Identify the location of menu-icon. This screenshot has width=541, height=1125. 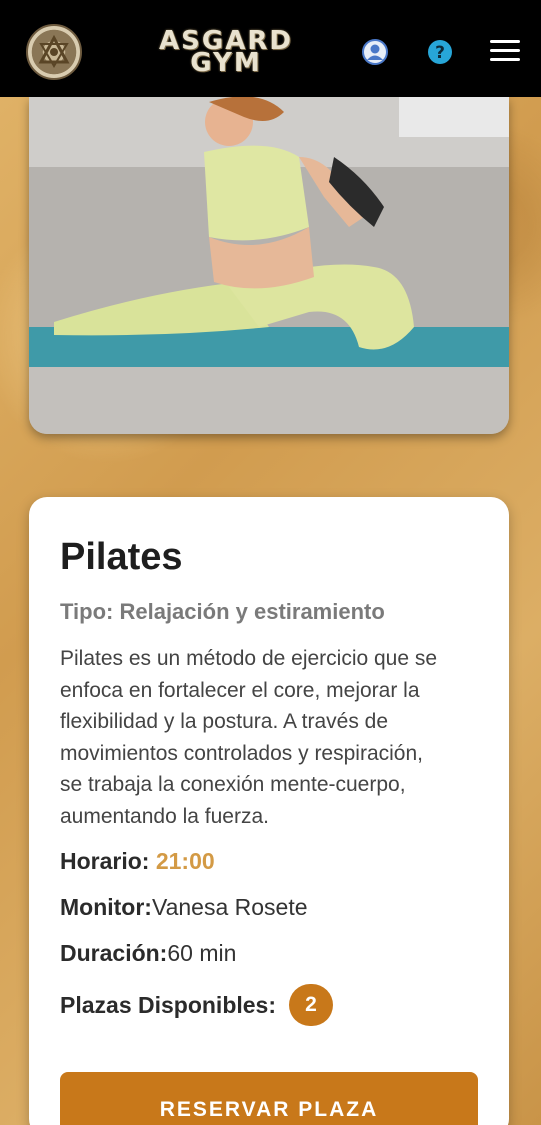
(505, 52).